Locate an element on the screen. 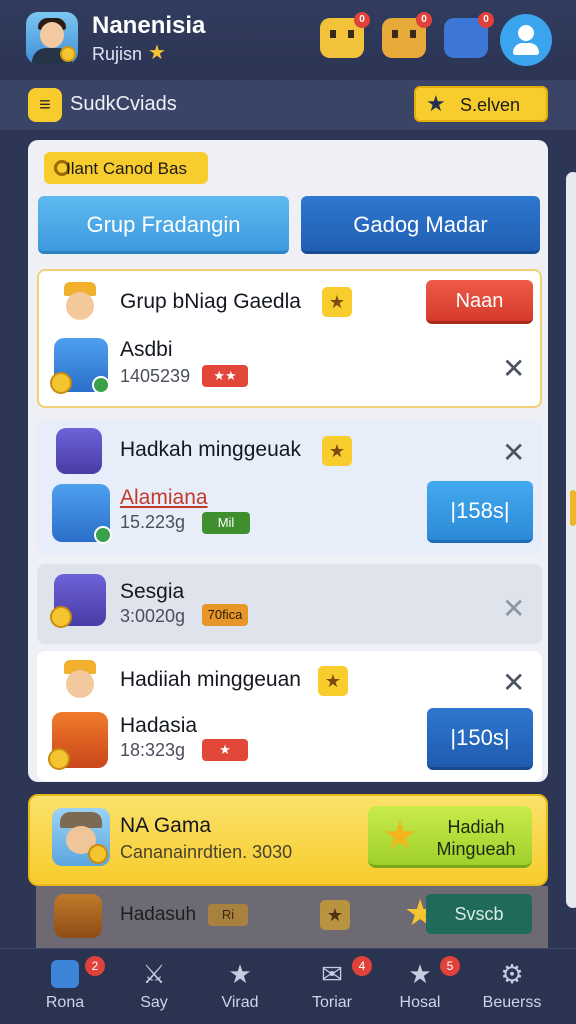 The height and width of the screenshot is (1024, 576). nav-item-hosal: ★ 5 Hosal is located at coordinates (420, 986).